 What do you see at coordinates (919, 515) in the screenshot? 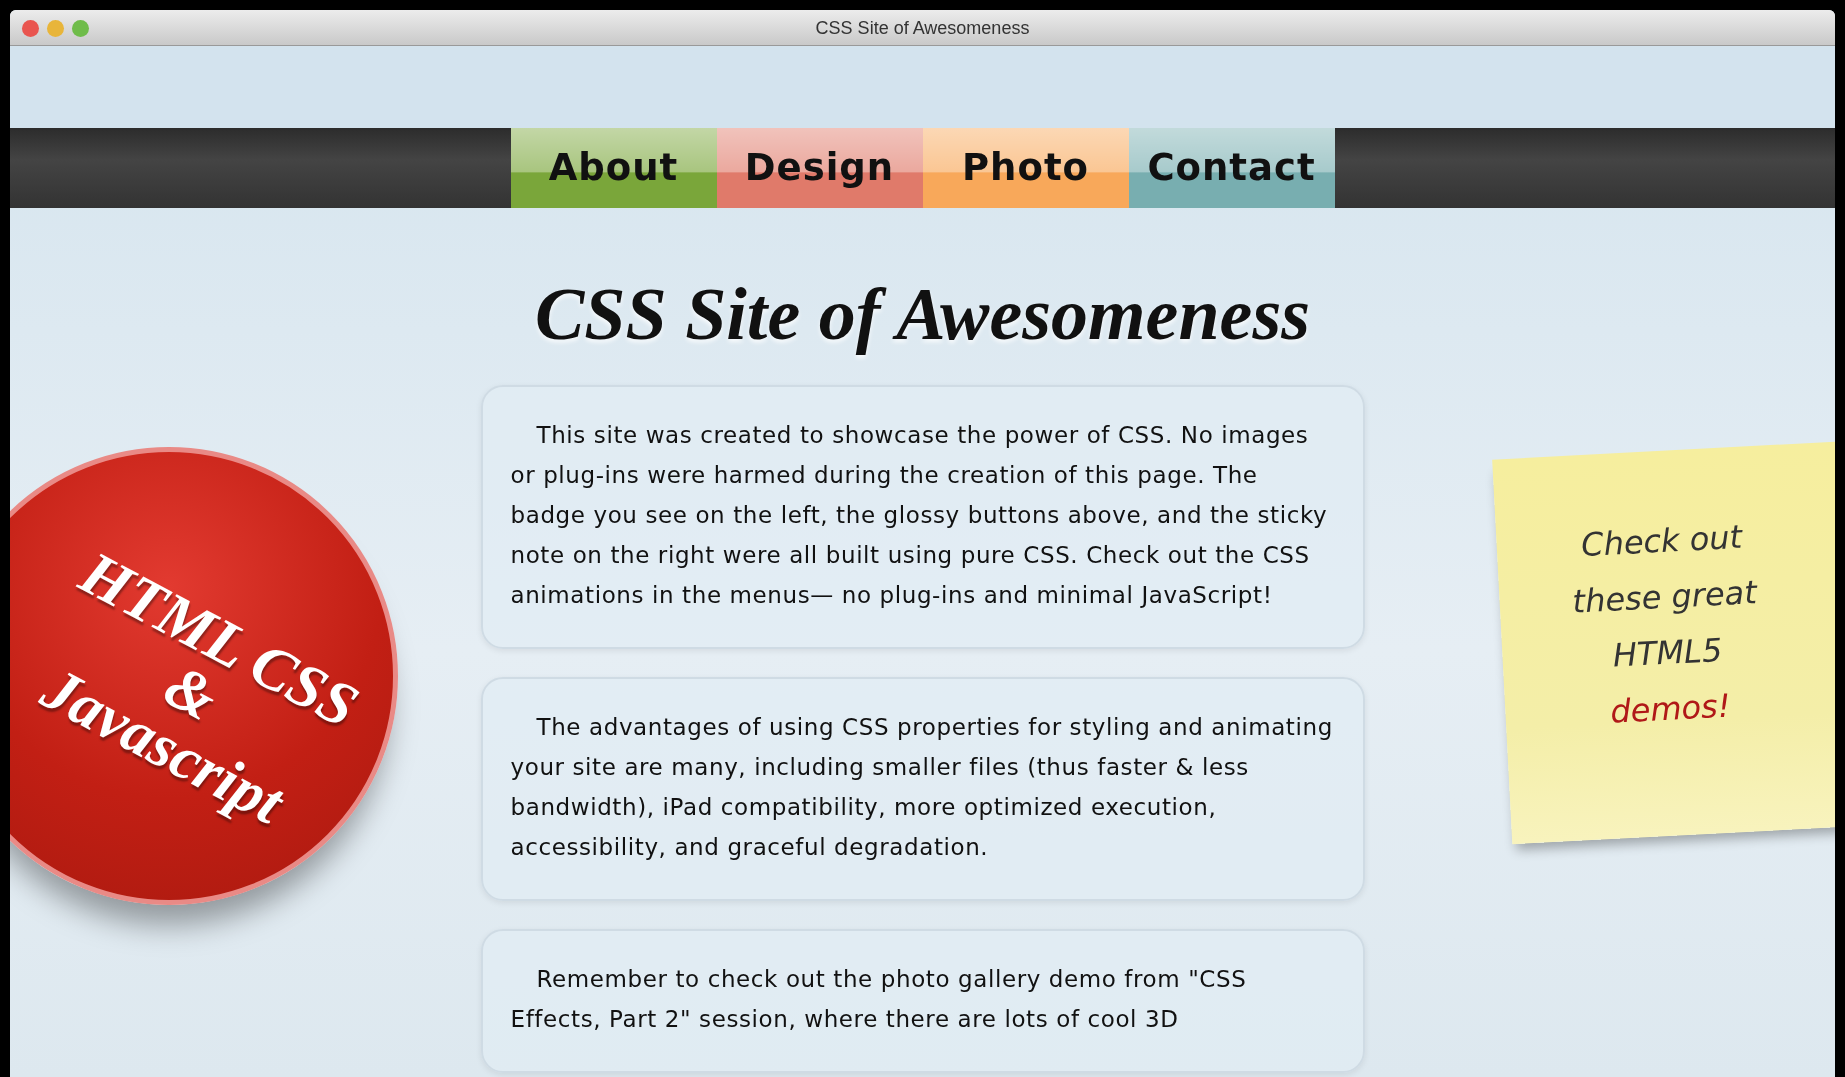
I see `paragraph: This site was created to showcase the power of CSS. No images or plug-ins were harmed during the creation of this page. The badge you see on the left, the glossy buttons above, and the sticky note on the right were all built using pure CSS. Check out the CSS animations in the menus— no plug-ins and minimal JavaScript!` at bounding box center [919, 515].